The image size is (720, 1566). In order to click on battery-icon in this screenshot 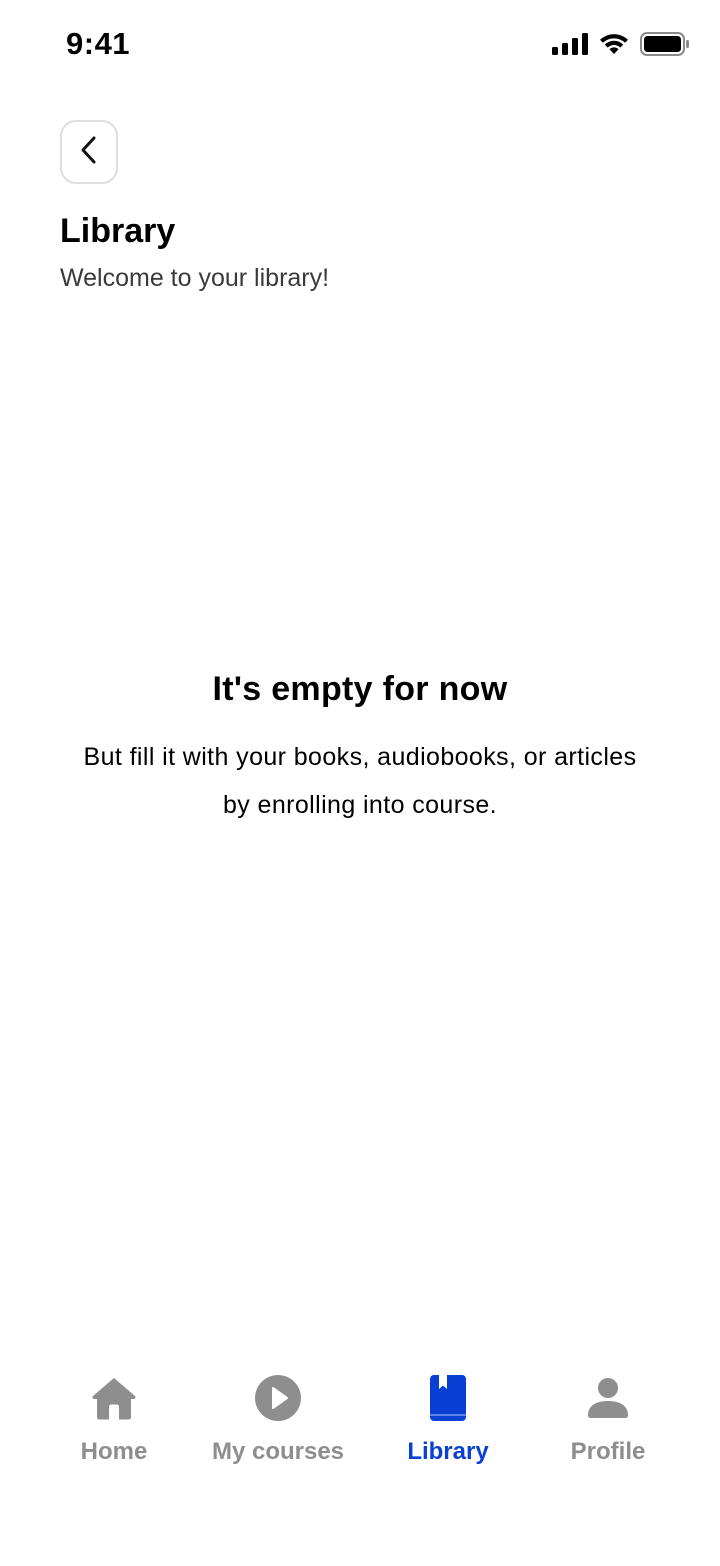, I will do `click(665, 46)`.